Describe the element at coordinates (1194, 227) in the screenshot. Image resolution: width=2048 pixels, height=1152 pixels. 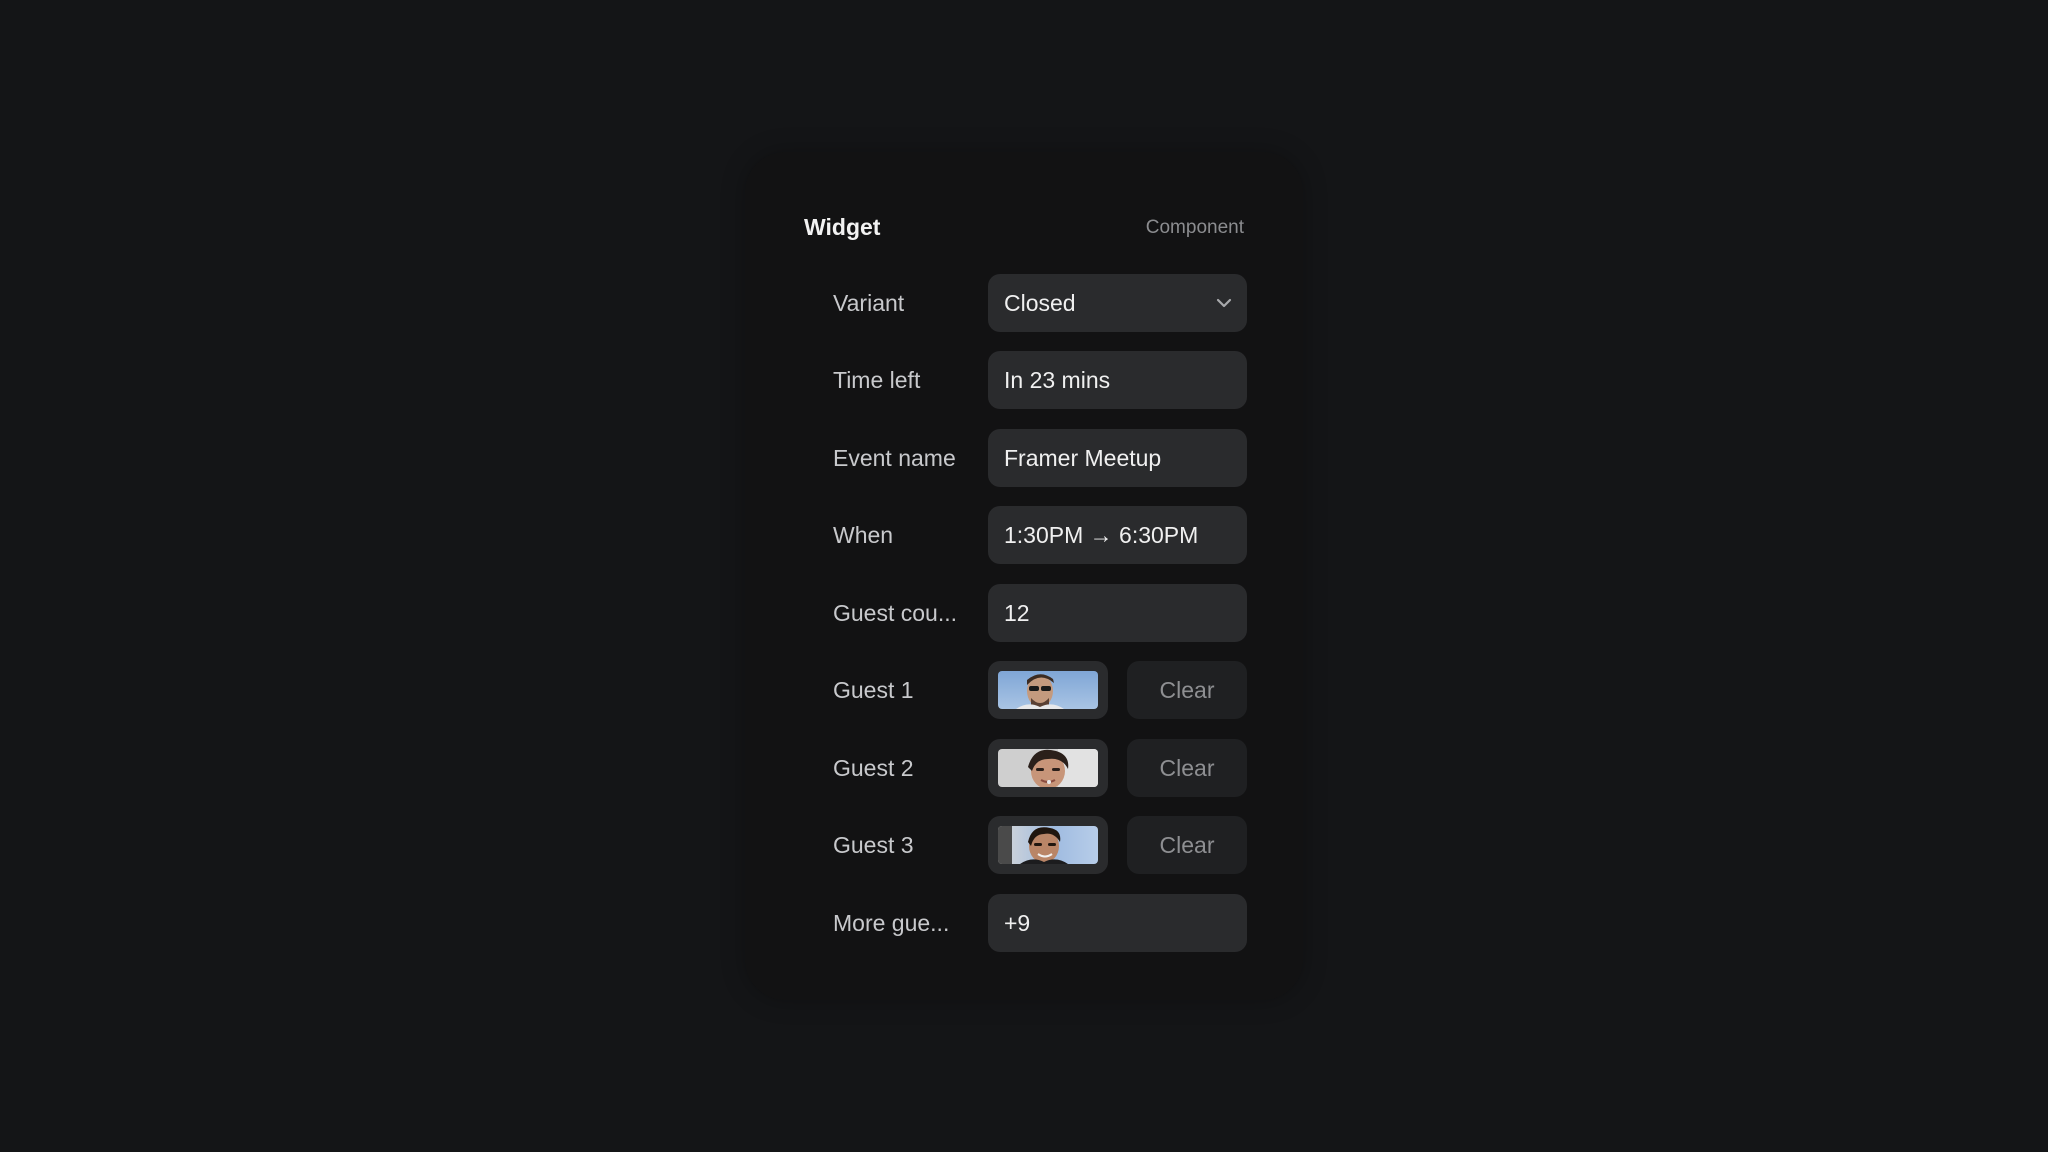
I see `panel-type-label: Component` at that location.